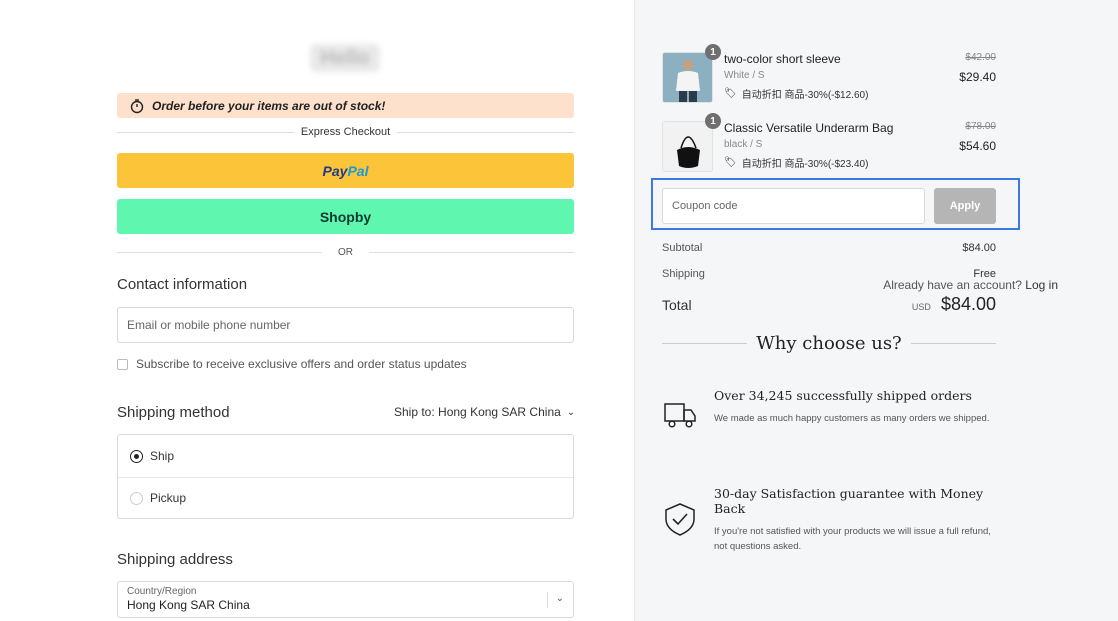  What do you see at coordinates (980, 57) in the screenshot?
I see `item-original-price: $42.00` at bounding box center [980, 57].